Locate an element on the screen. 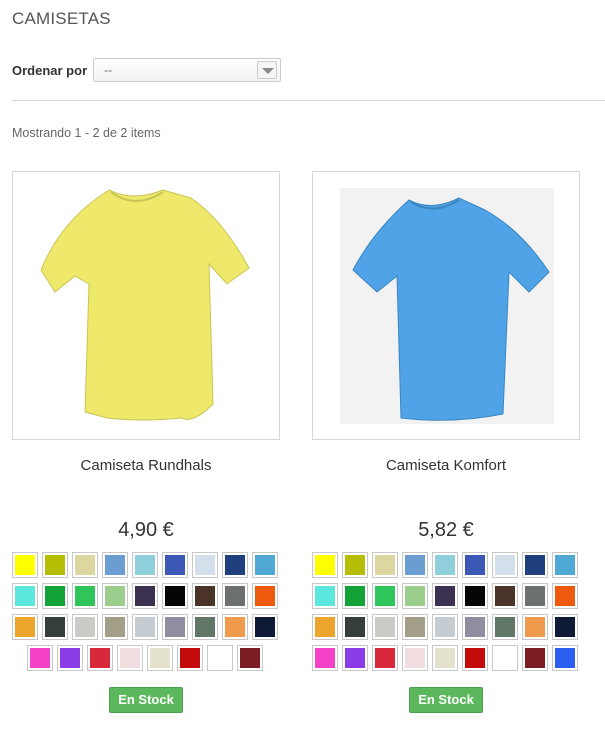 Image resolution: width=605 pixels, height=734 pixels. swatch-row is located at coordinates (447, 658).